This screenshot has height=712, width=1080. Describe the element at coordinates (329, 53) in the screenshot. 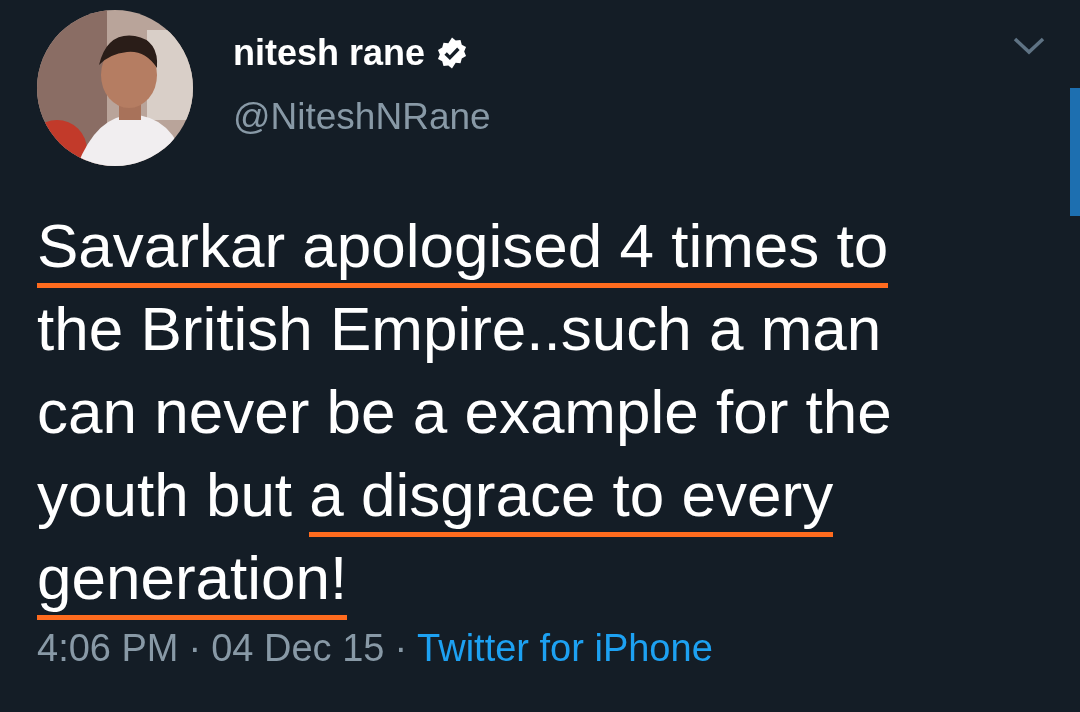

I see `author-name: nitesh rane` at that location.